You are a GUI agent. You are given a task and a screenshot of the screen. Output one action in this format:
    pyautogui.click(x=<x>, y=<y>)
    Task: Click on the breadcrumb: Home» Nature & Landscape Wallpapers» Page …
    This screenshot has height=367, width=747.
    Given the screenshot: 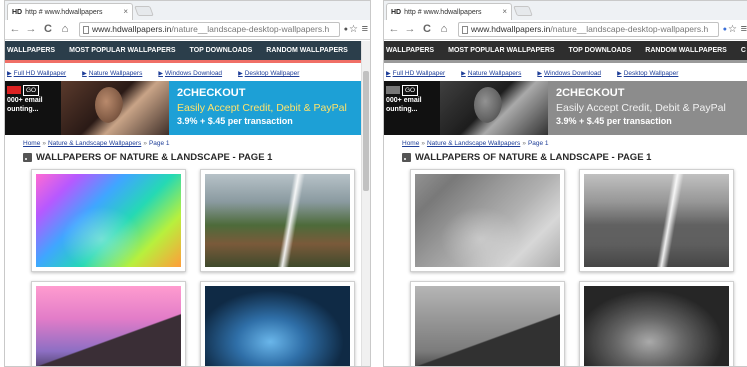 What is the action you would take?
    pyautogui.click(x=96, y=143)
    